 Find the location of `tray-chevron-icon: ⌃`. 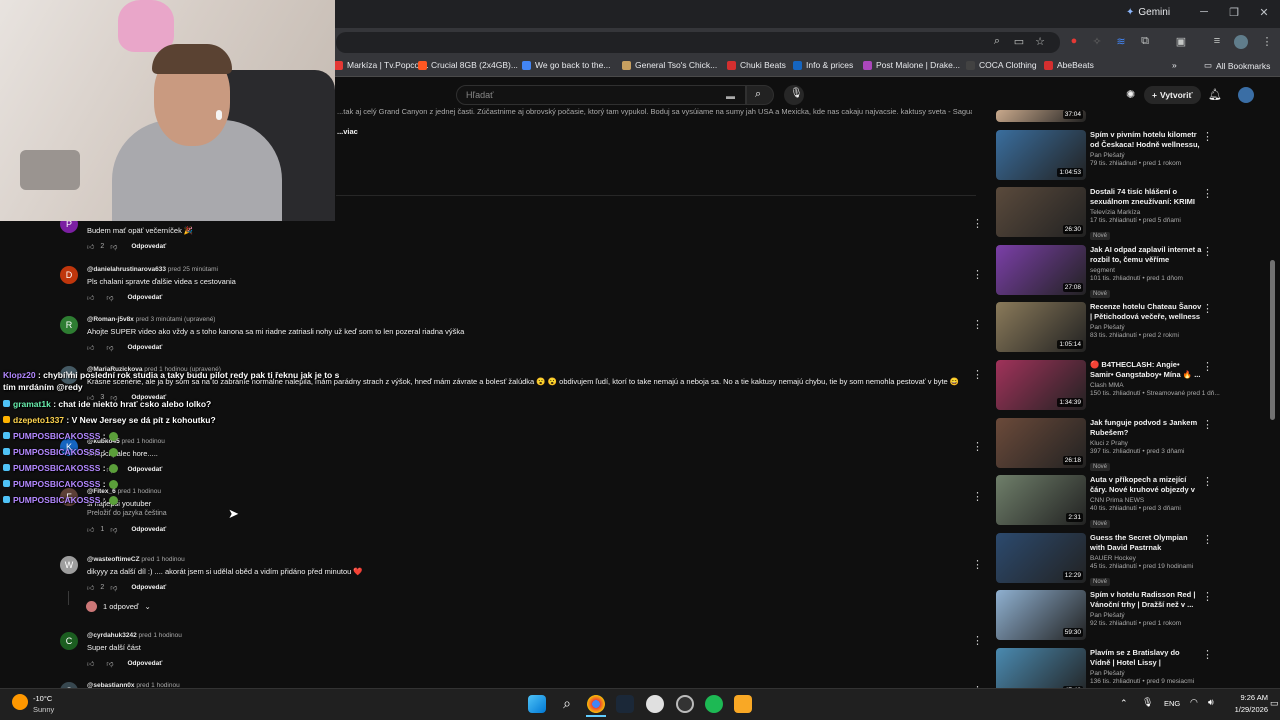

tray-chevron-icon: ⌃ is located at coordinates (1124, 703).